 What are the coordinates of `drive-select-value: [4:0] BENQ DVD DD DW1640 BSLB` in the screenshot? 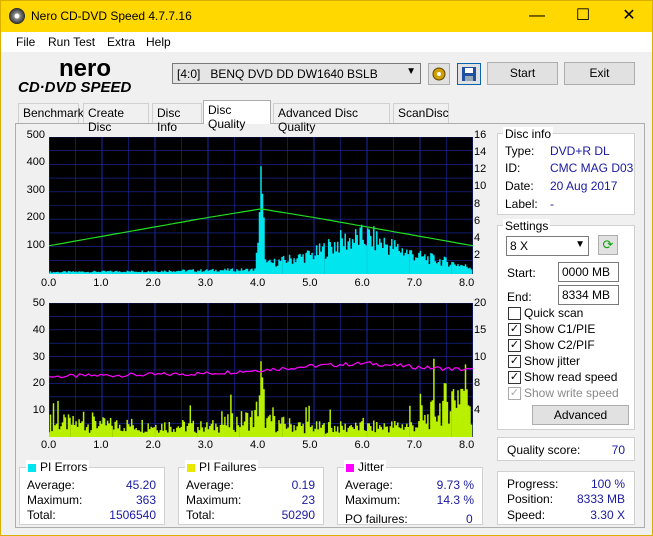 It's located at (277, 74).